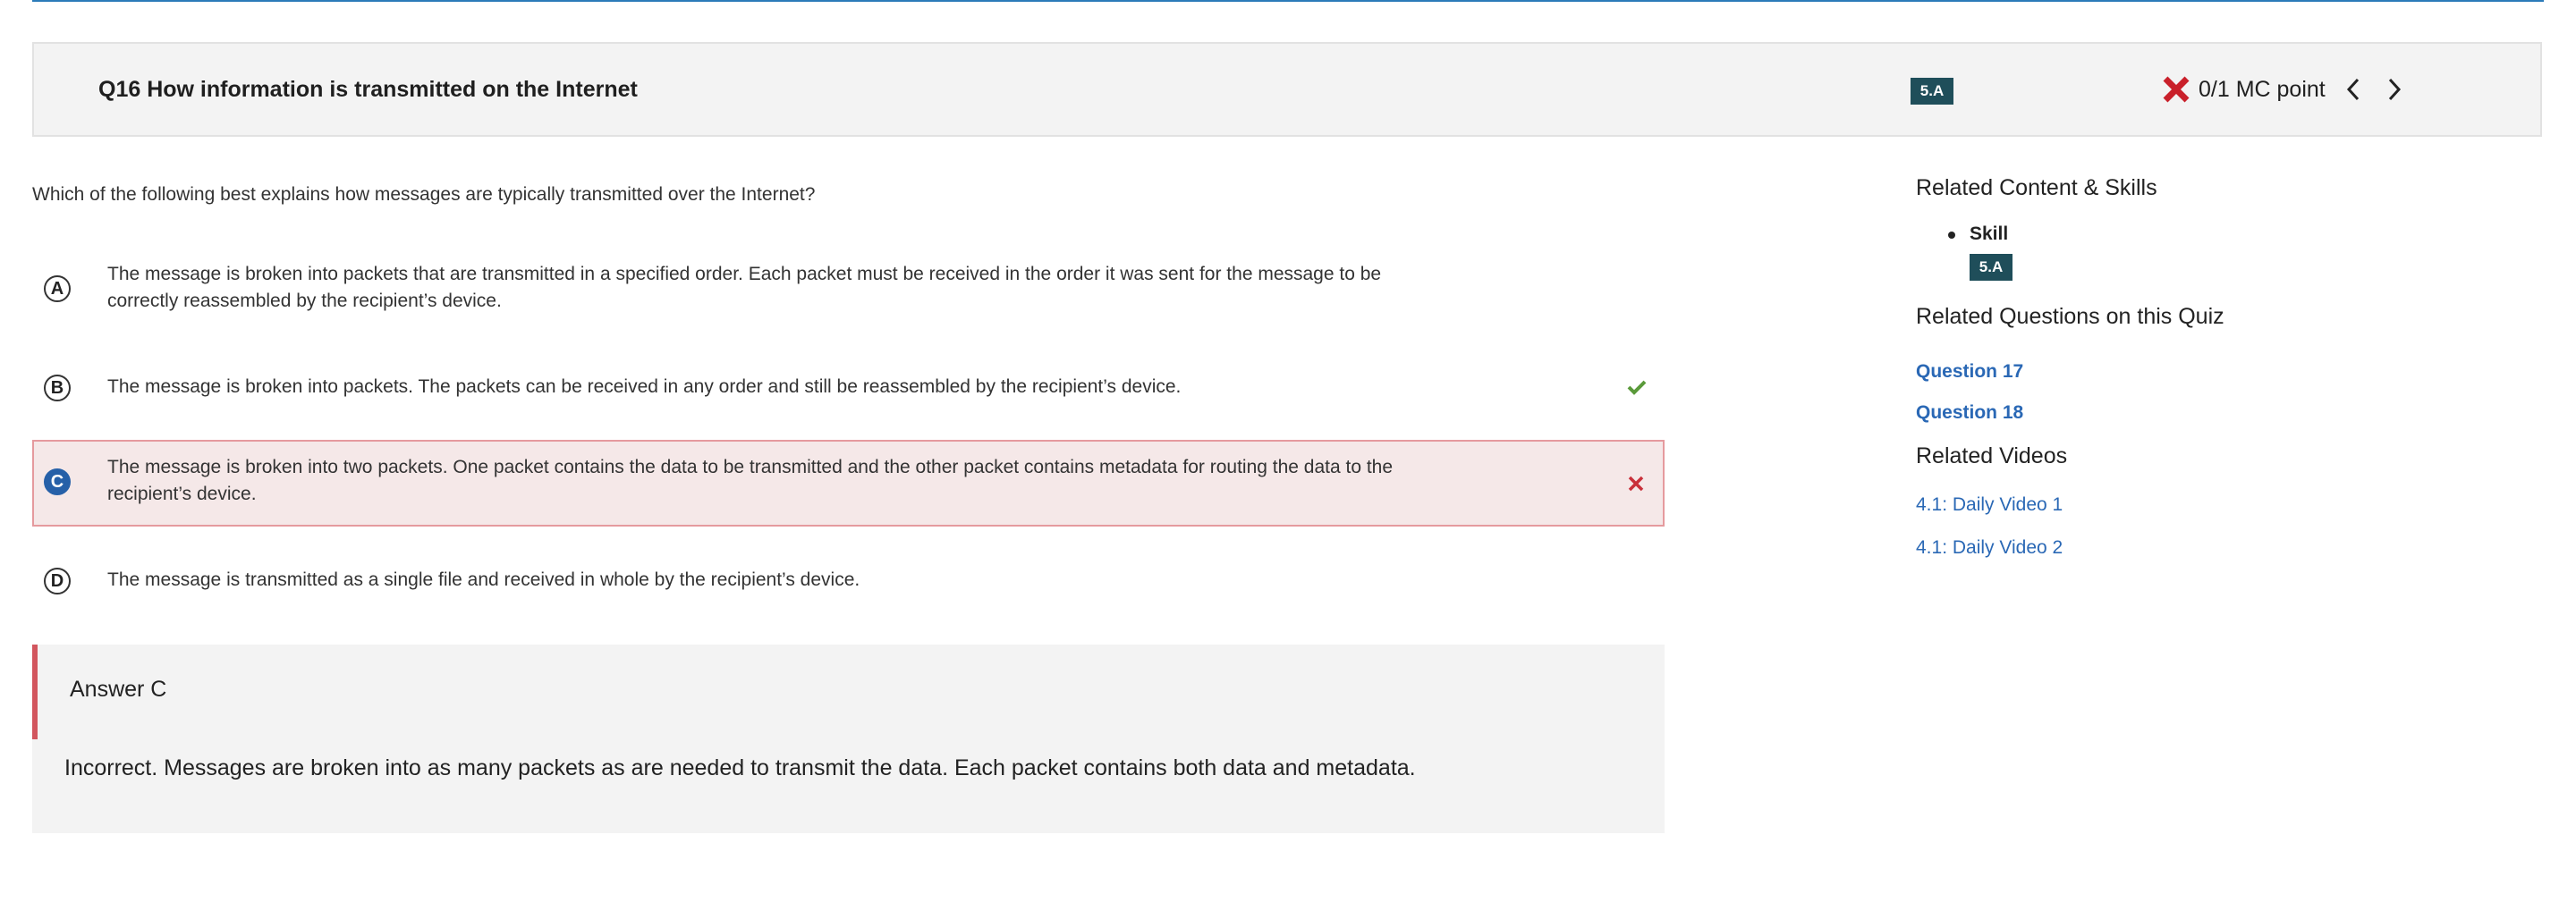 Image resolution: width=2576 pixels, height=919 pixels. I want to click on related-videos-heading: Related Videos, so click(1992, 455).